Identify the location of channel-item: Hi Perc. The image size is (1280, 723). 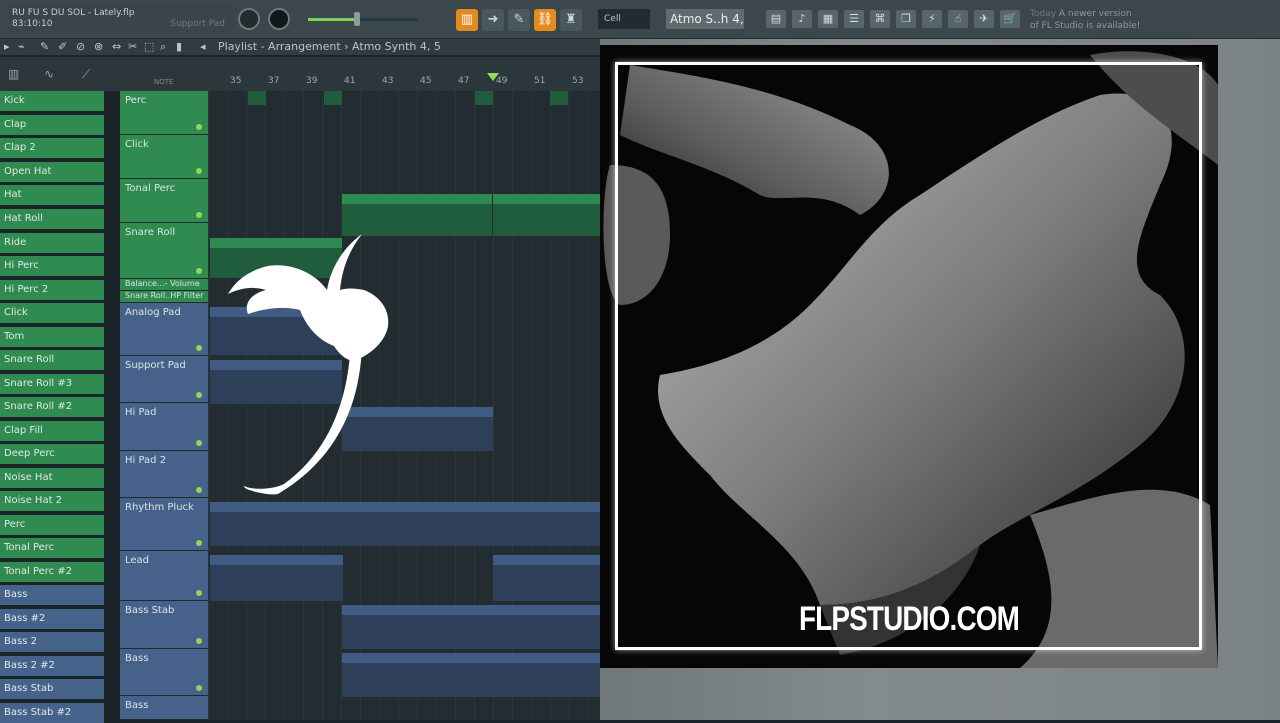
(52, 266).